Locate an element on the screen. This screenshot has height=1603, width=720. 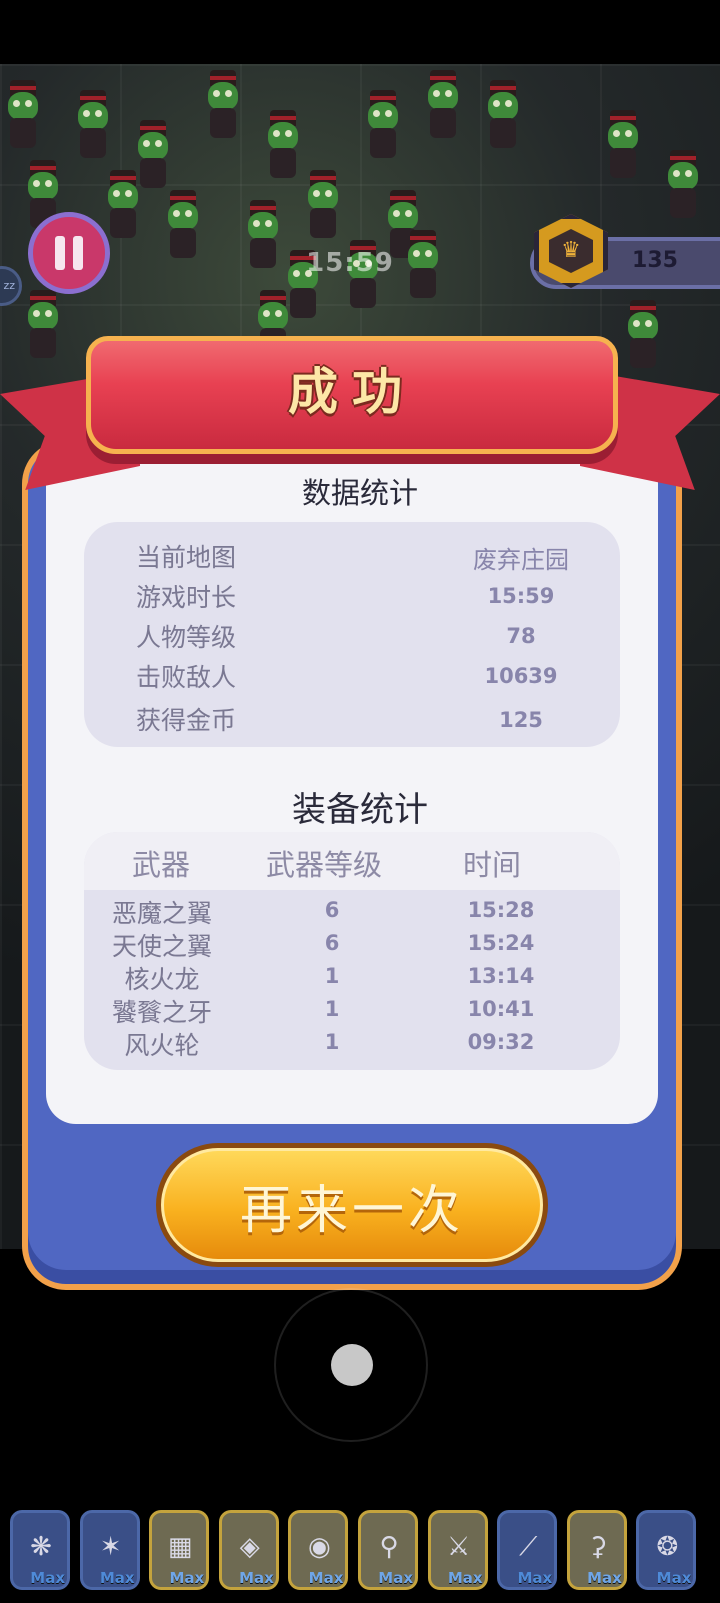
weapon-slot: ◉ Max is located at coordinates (318, 1550).